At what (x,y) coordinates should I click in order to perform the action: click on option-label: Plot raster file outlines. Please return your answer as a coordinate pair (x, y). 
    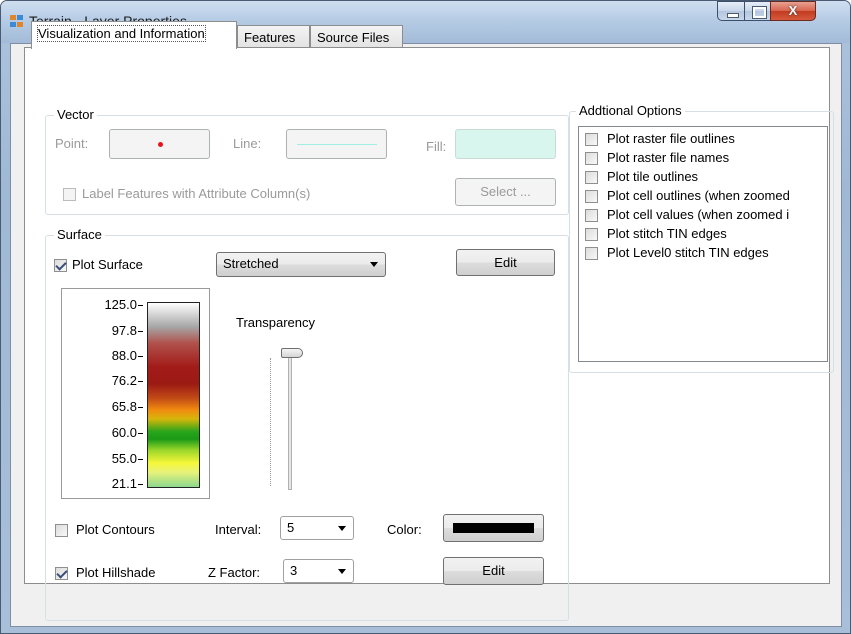
    Looking at the image, I should click on (671, 138).